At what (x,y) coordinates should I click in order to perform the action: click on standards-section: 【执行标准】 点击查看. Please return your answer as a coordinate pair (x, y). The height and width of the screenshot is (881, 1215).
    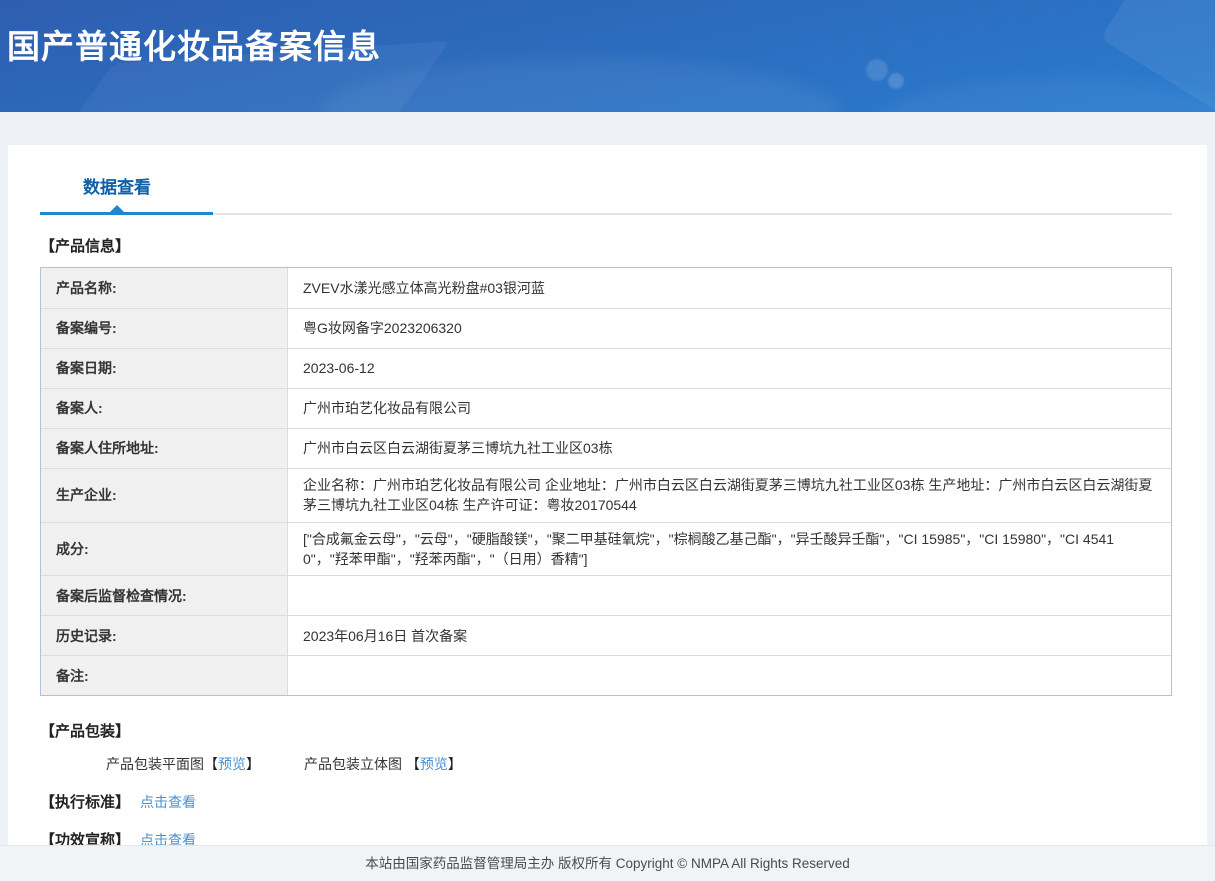
    Looking at the image, I should click on (606, 801).